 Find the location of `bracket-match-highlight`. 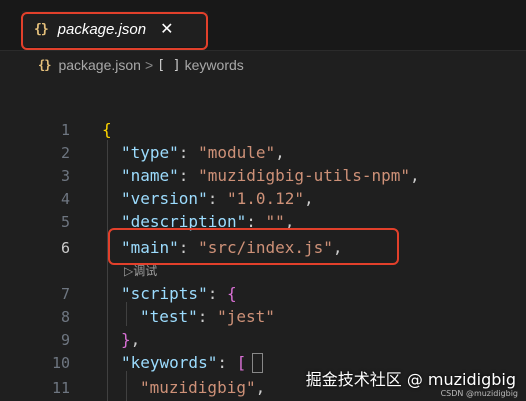

bracket-match-highlight is located at coordinates (257, 363).